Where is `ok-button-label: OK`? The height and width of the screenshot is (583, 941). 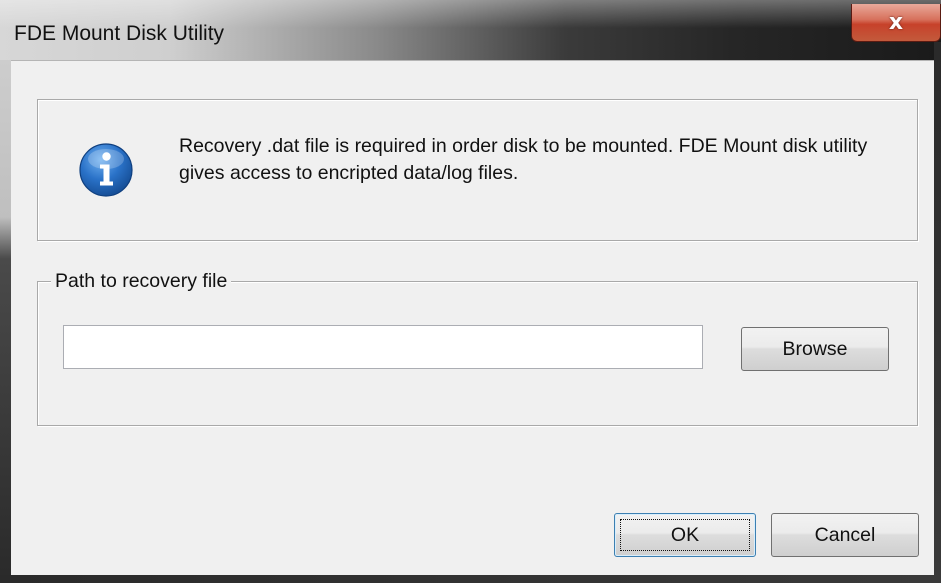
ok-button-label: OK is located at coordinates (685, 534).